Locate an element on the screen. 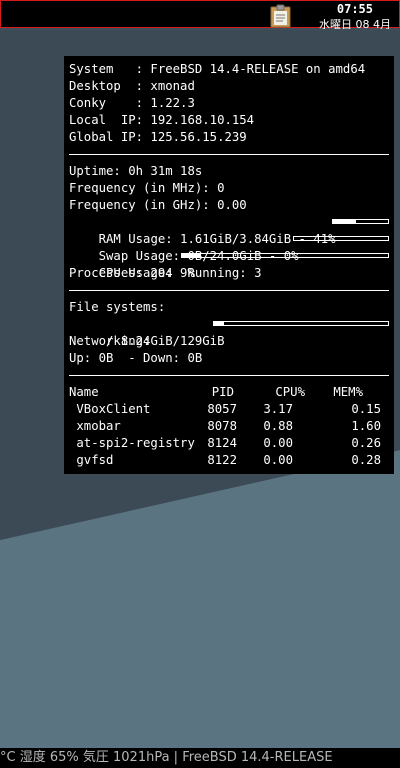 Image resolution: width=400 pixels, height=768 pixels. process-cpu: 3.17 is located at coordinates (278, 409).